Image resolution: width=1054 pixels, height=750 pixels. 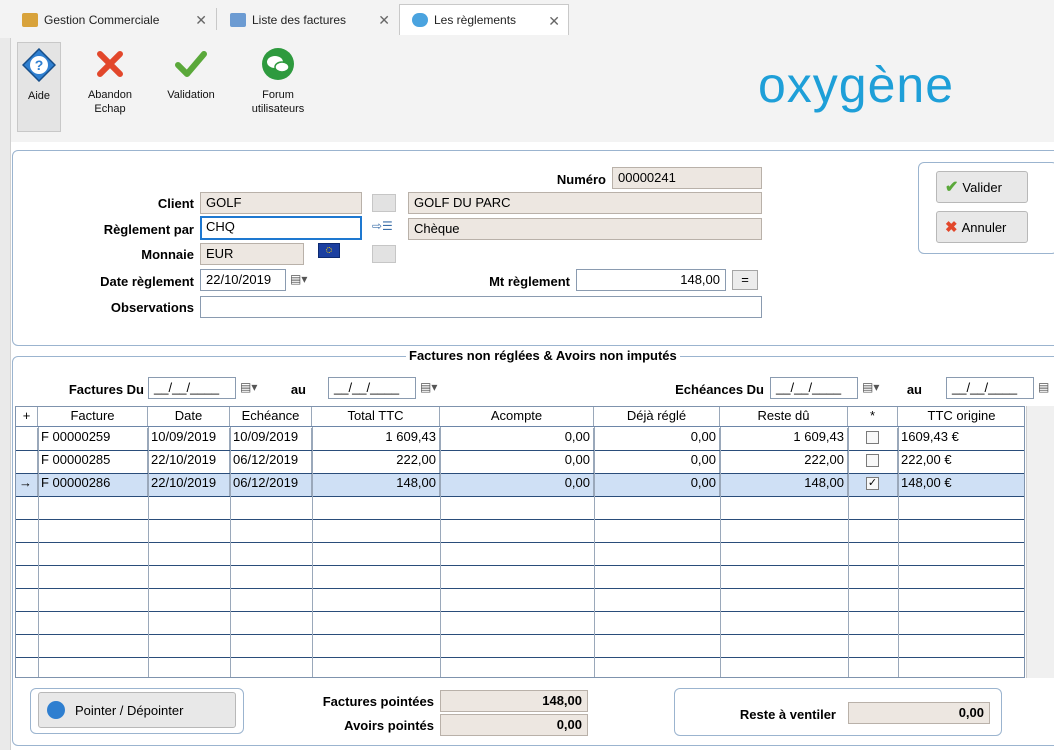 What do you see at coordinates (585, 203) in the screenshot?
I see `client-name-field: GOLF DU PARC` at bounding box center [585, 203].